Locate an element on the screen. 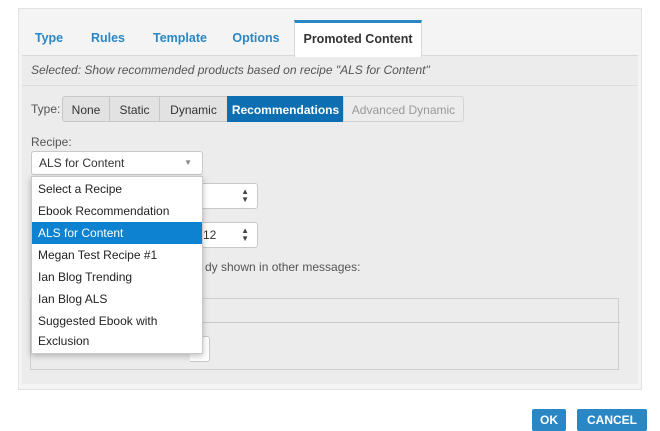 This screenshot has width=660, height=431. tab-rules: Rules is located at coordinates (108, 38).